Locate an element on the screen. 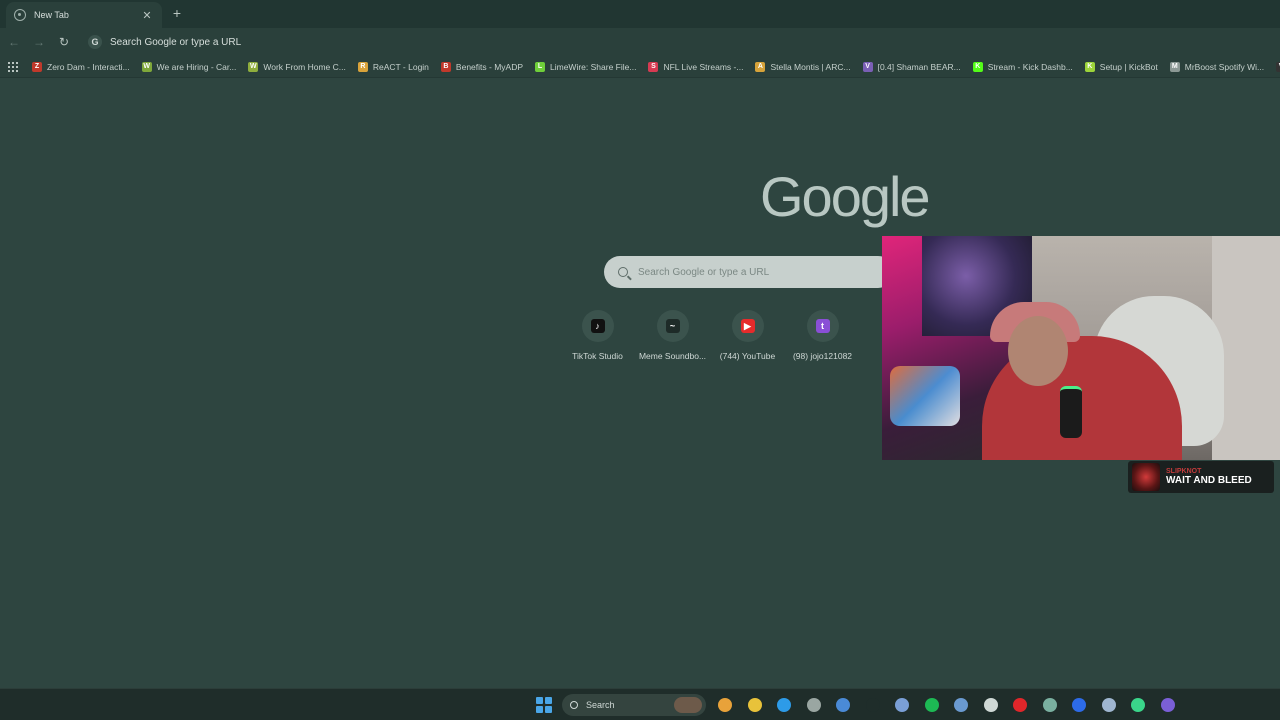 This screenshot has width=1280, height=720. window-app-glyph is located at coordinates (961, 705).